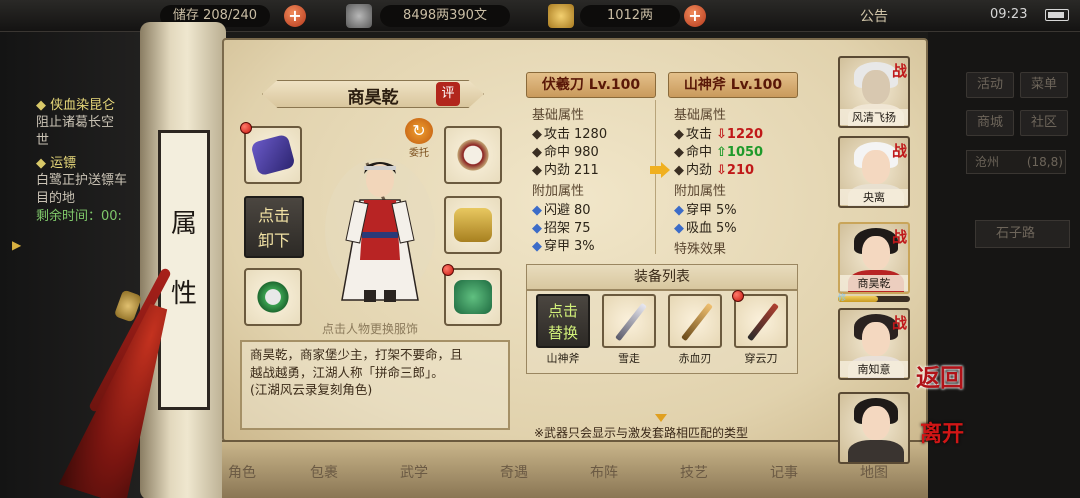 The height and width of the screenshot is (498, 1080). I want to click on change-outfit-hint: 点击人物更换服饰, so click(370, 329).